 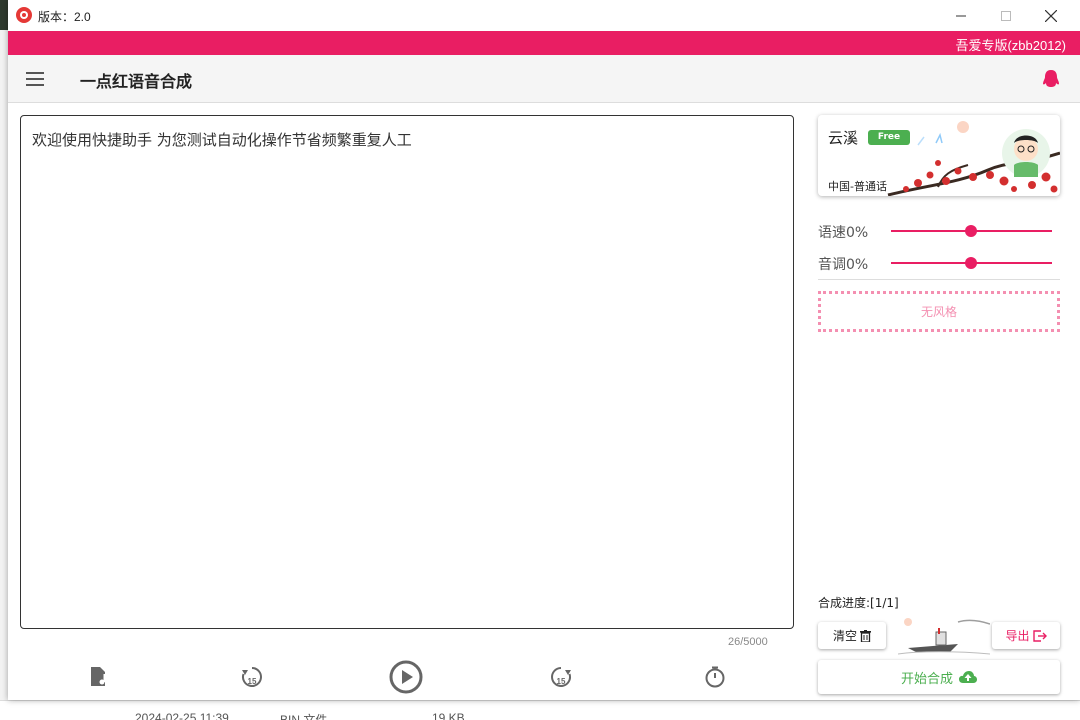 What do you see at coordinates (857, 186) in the screenshot?
I see `voice-region: 中国-普通话` at bounding box center [857, 186].